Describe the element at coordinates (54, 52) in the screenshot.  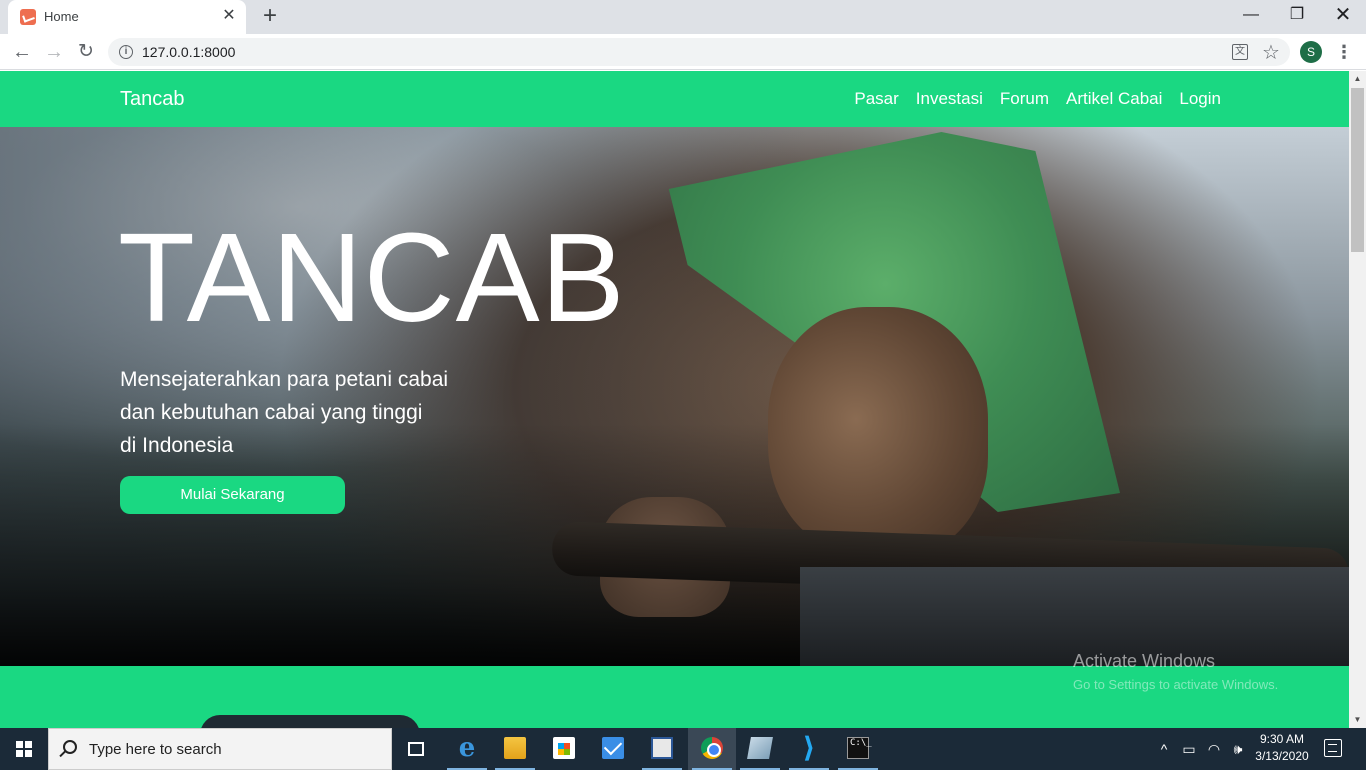
I see `forward-arrow-icon: →` at that location.